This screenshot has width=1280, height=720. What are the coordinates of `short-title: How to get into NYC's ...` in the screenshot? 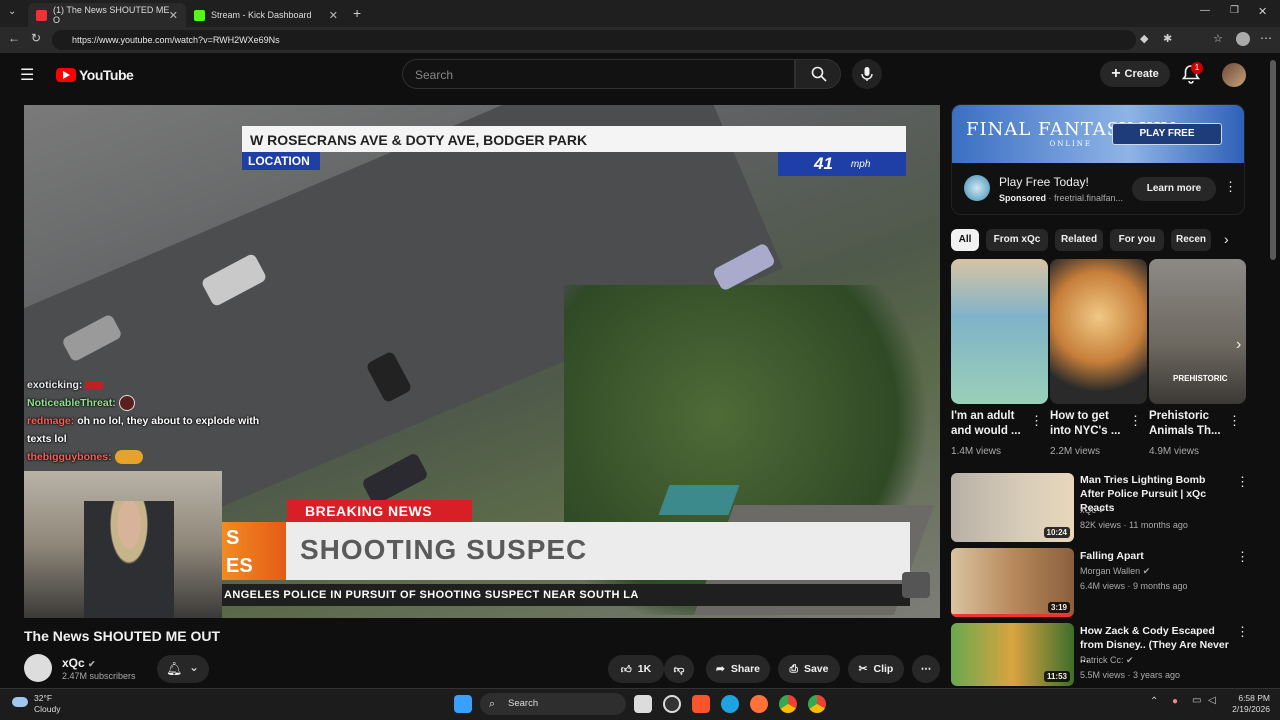 It's located at (1090, 424).